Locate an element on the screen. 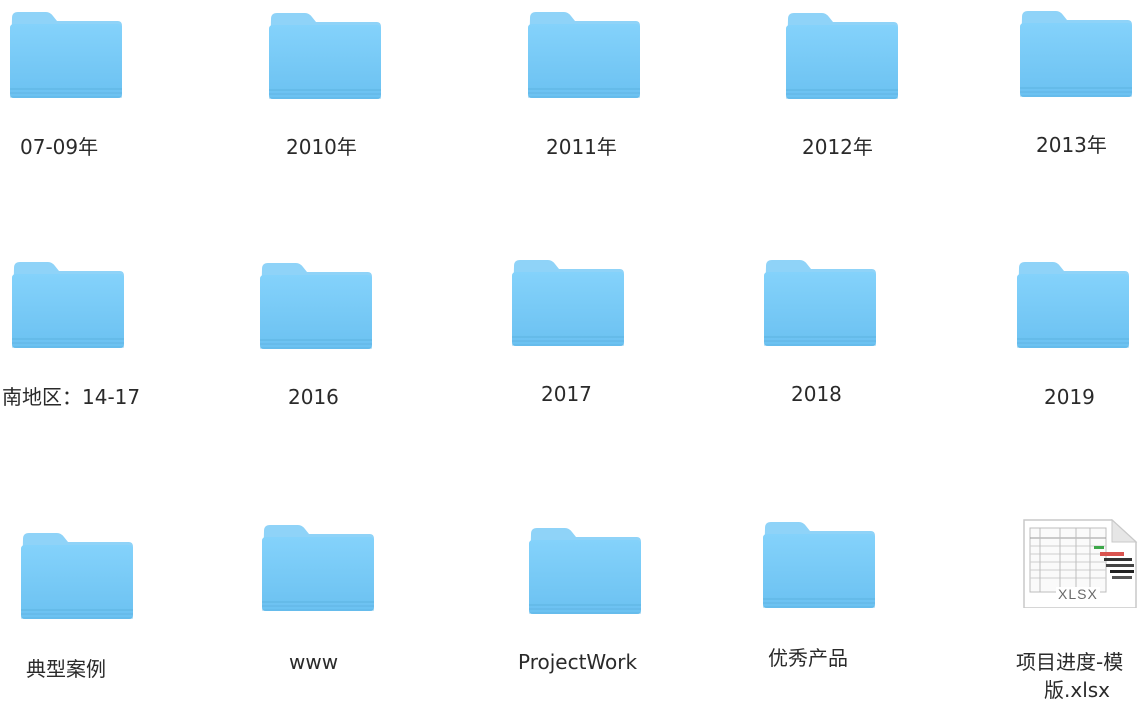  folder-label: 南地区：14-17 is located at coordinates (71, 397).